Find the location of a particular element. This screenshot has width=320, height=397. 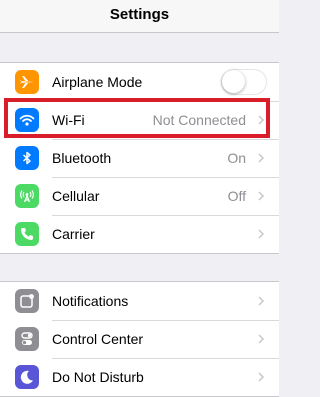

settings-row-cellular: Cellular Off is located at coordinates (139, 196).